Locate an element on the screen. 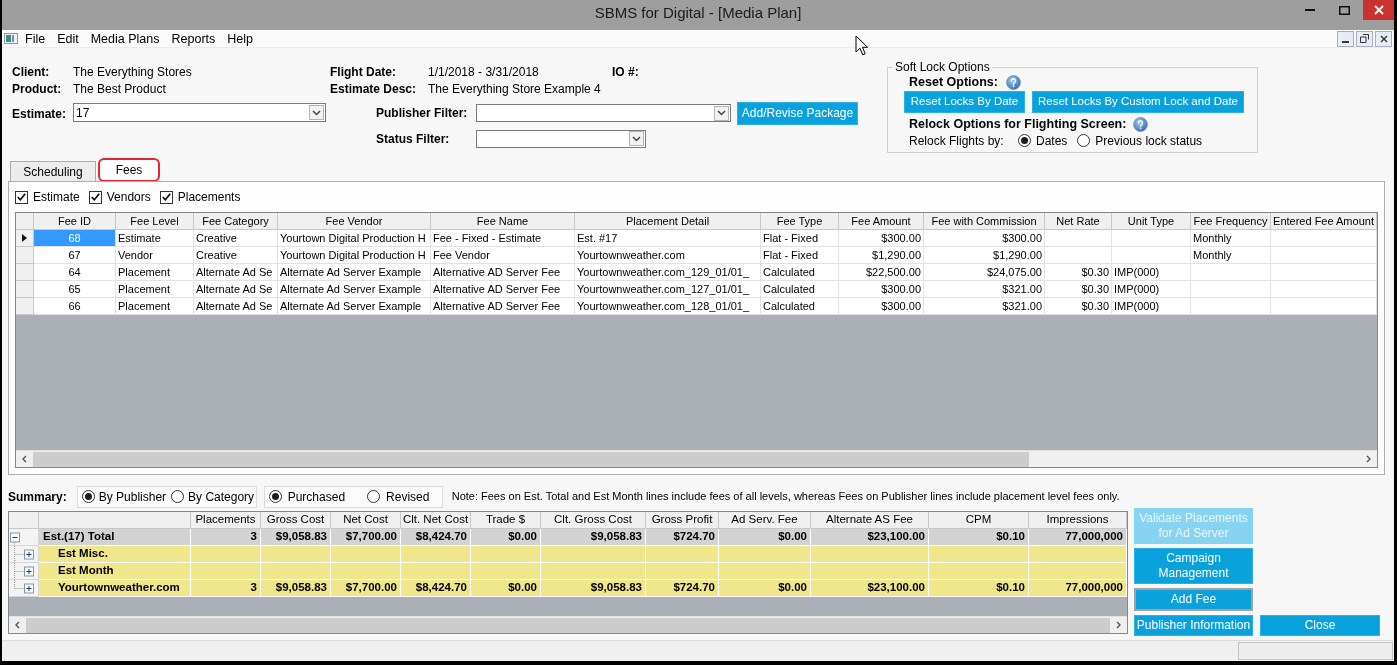  menu-item: Media Plans is located at coordinates (125, 38).